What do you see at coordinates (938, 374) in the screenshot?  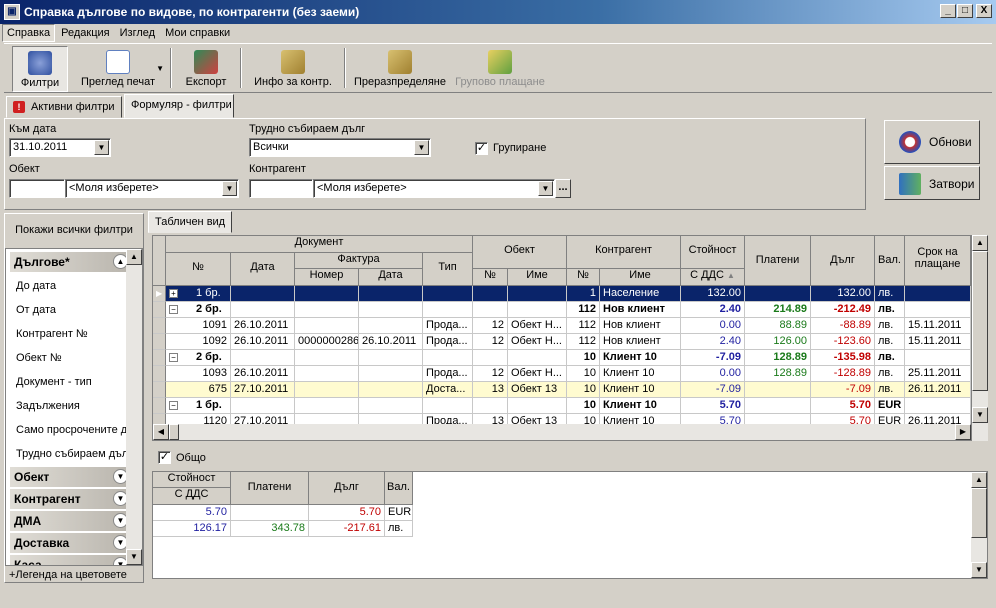 I see `cell-due: 25.11.2011` at bounding box center [938, 374].